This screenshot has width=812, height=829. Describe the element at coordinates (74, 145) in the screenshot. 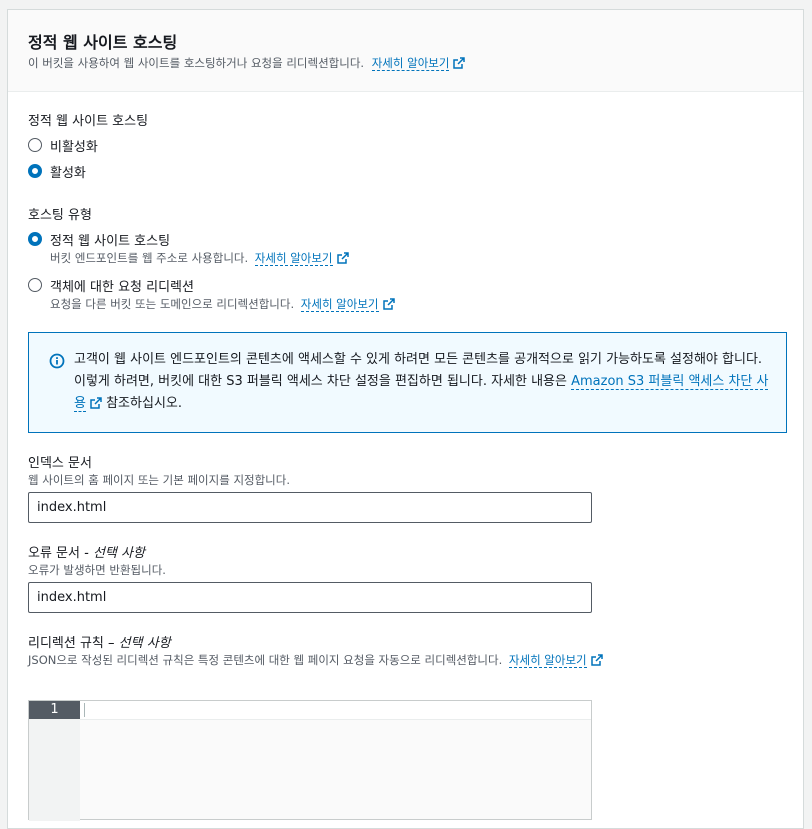

I see `radio-disable-label: 비활성화` at that location.